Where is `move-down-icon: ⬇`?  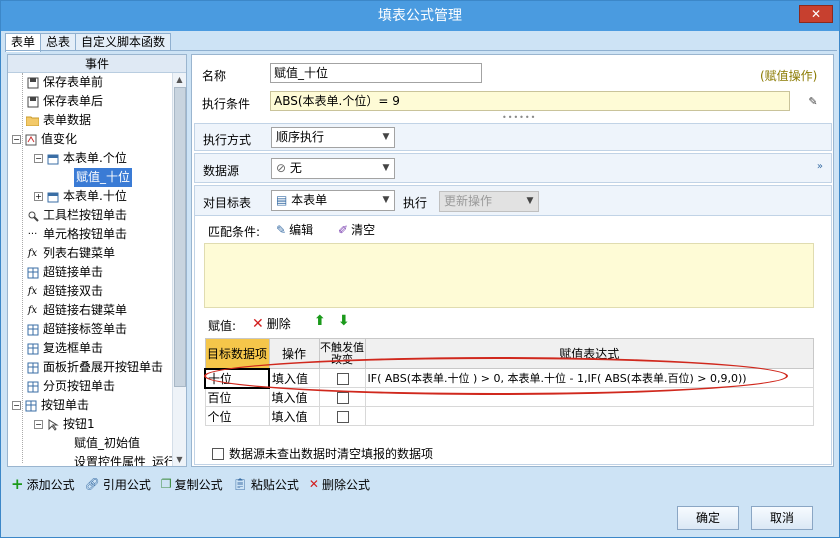
move-down-icon: ⬇ is located at coordinates (344, 321).